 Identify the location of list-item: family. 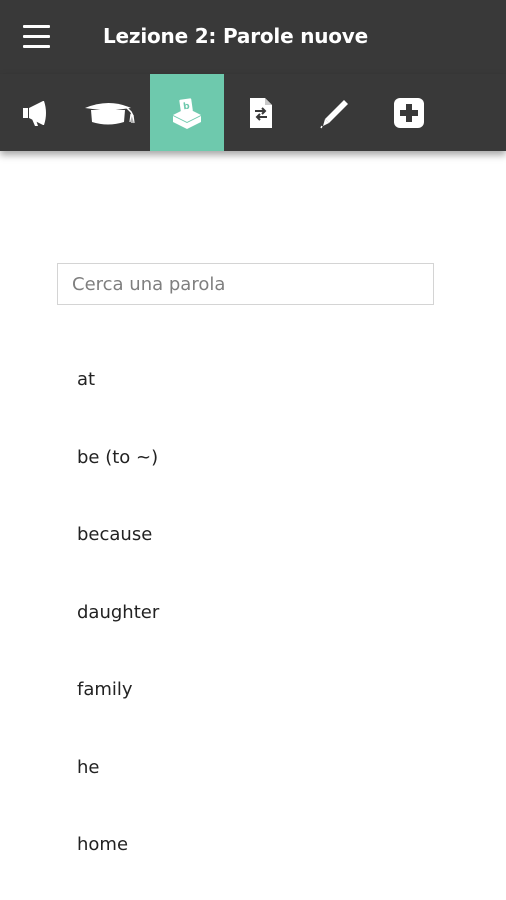
(253, 689).